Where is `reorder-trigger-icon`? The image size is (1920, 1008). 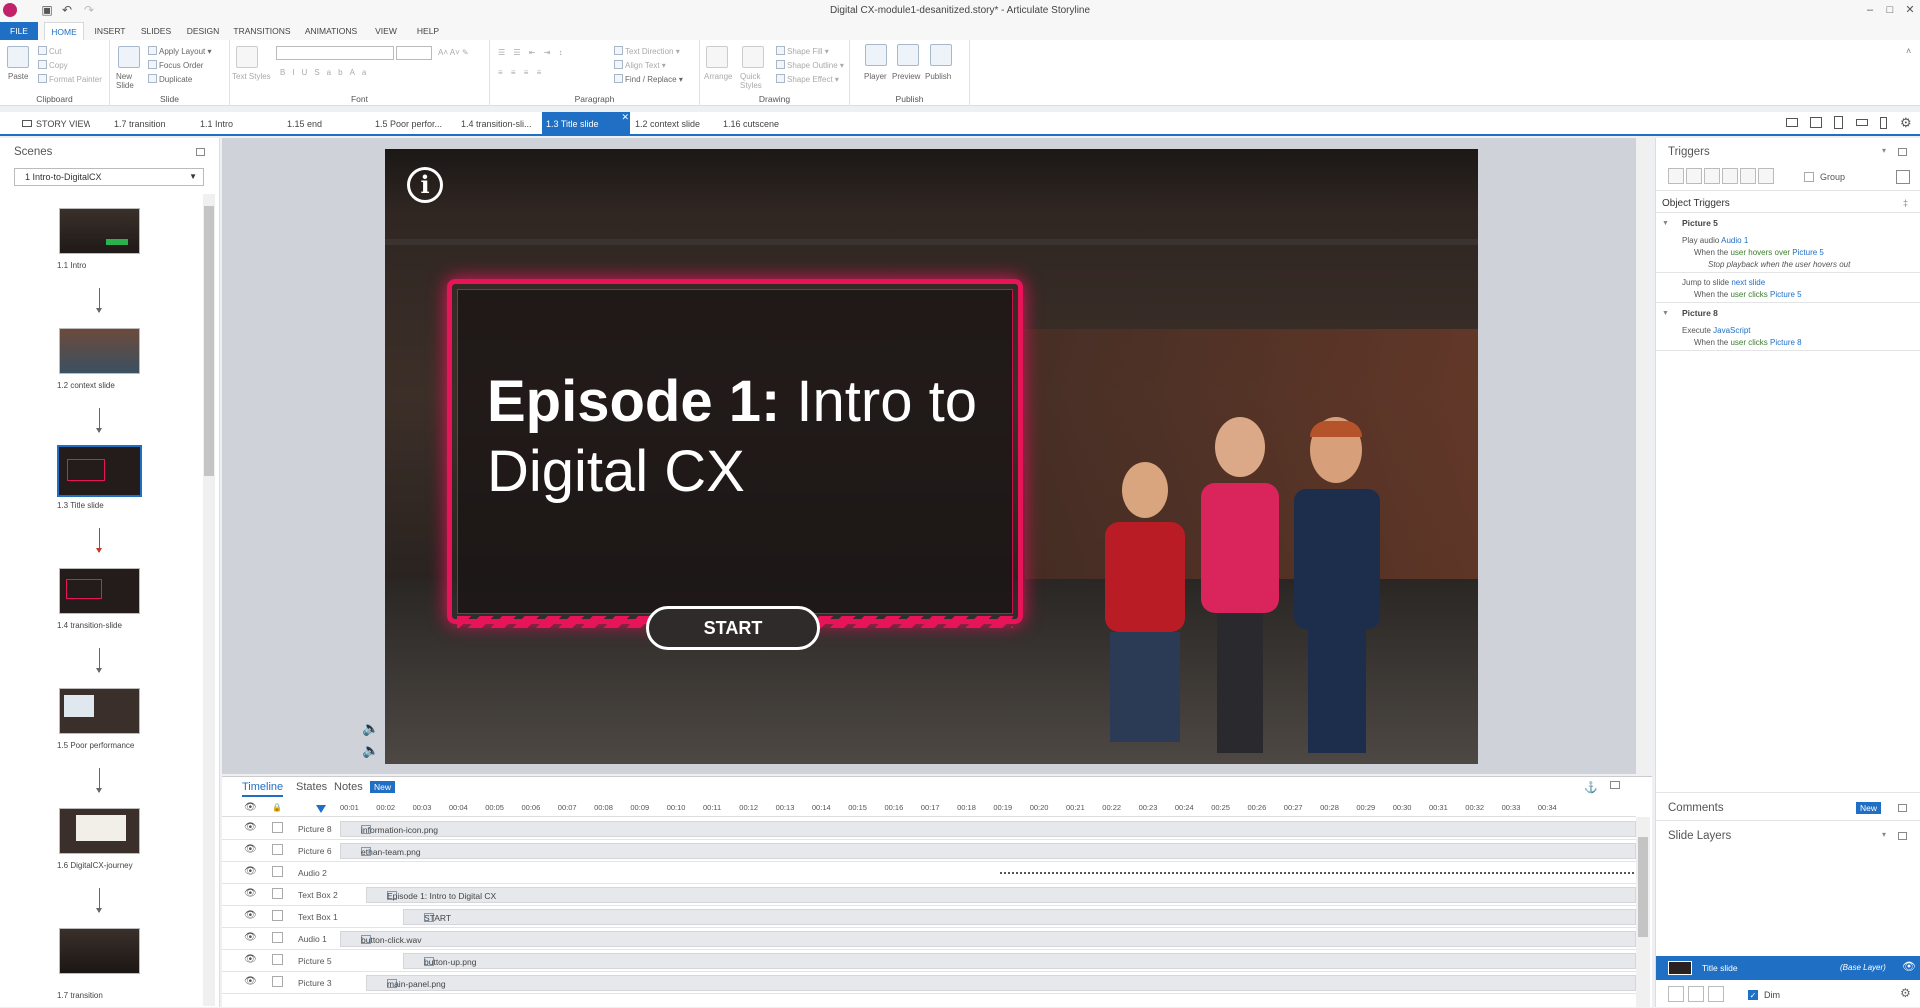
reorder-trigger-icon is located at coordinates (1766, 176).